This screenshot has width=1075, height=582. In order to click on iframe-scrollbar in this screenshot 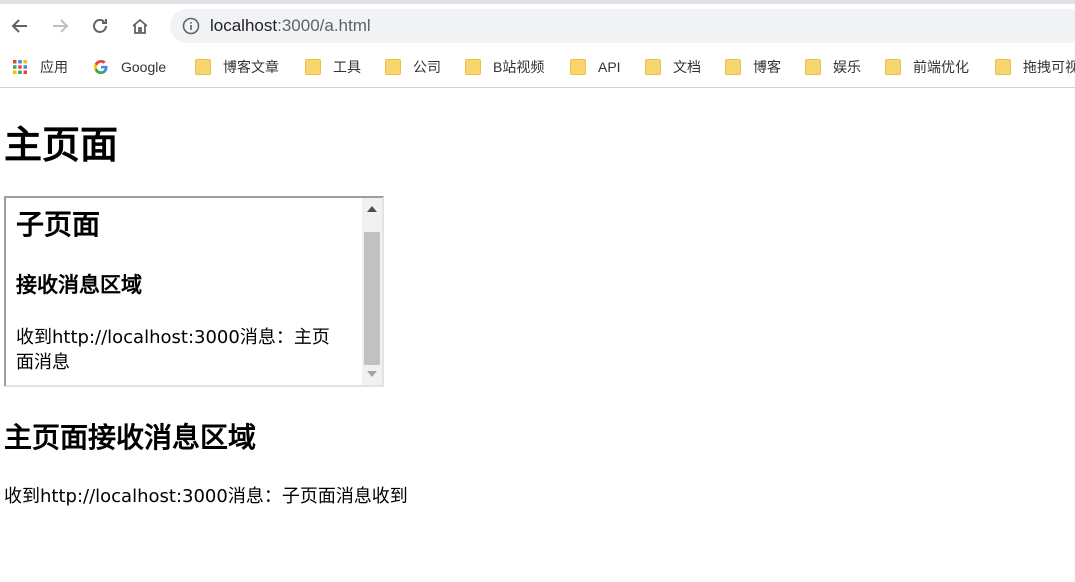, I will do `click(372, 291)`.